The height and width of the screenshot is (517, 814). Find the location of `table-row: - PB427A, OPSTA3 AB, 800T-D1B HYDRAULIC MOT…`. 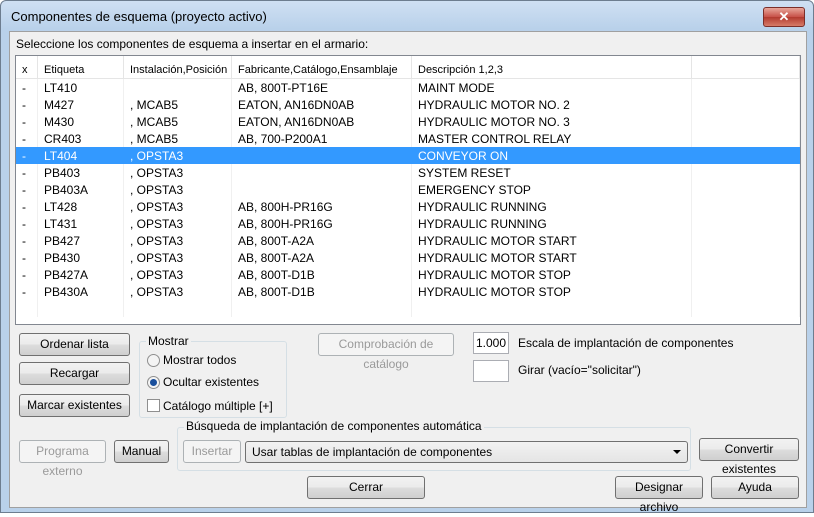

table-row: - PB427A, OPSTA3 AB, 800T-D1B HYDRAULIC MOT… is located at coordinates (408, 274).